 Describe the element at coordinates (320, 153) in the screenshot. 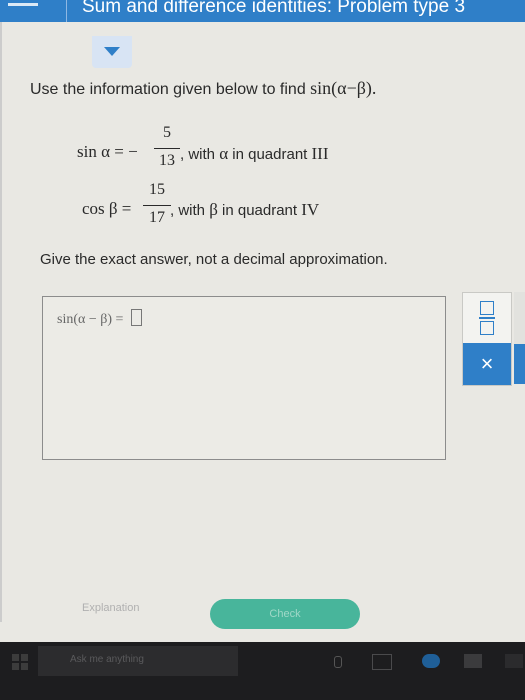

I see `alpha-quadrant: III` at that location.